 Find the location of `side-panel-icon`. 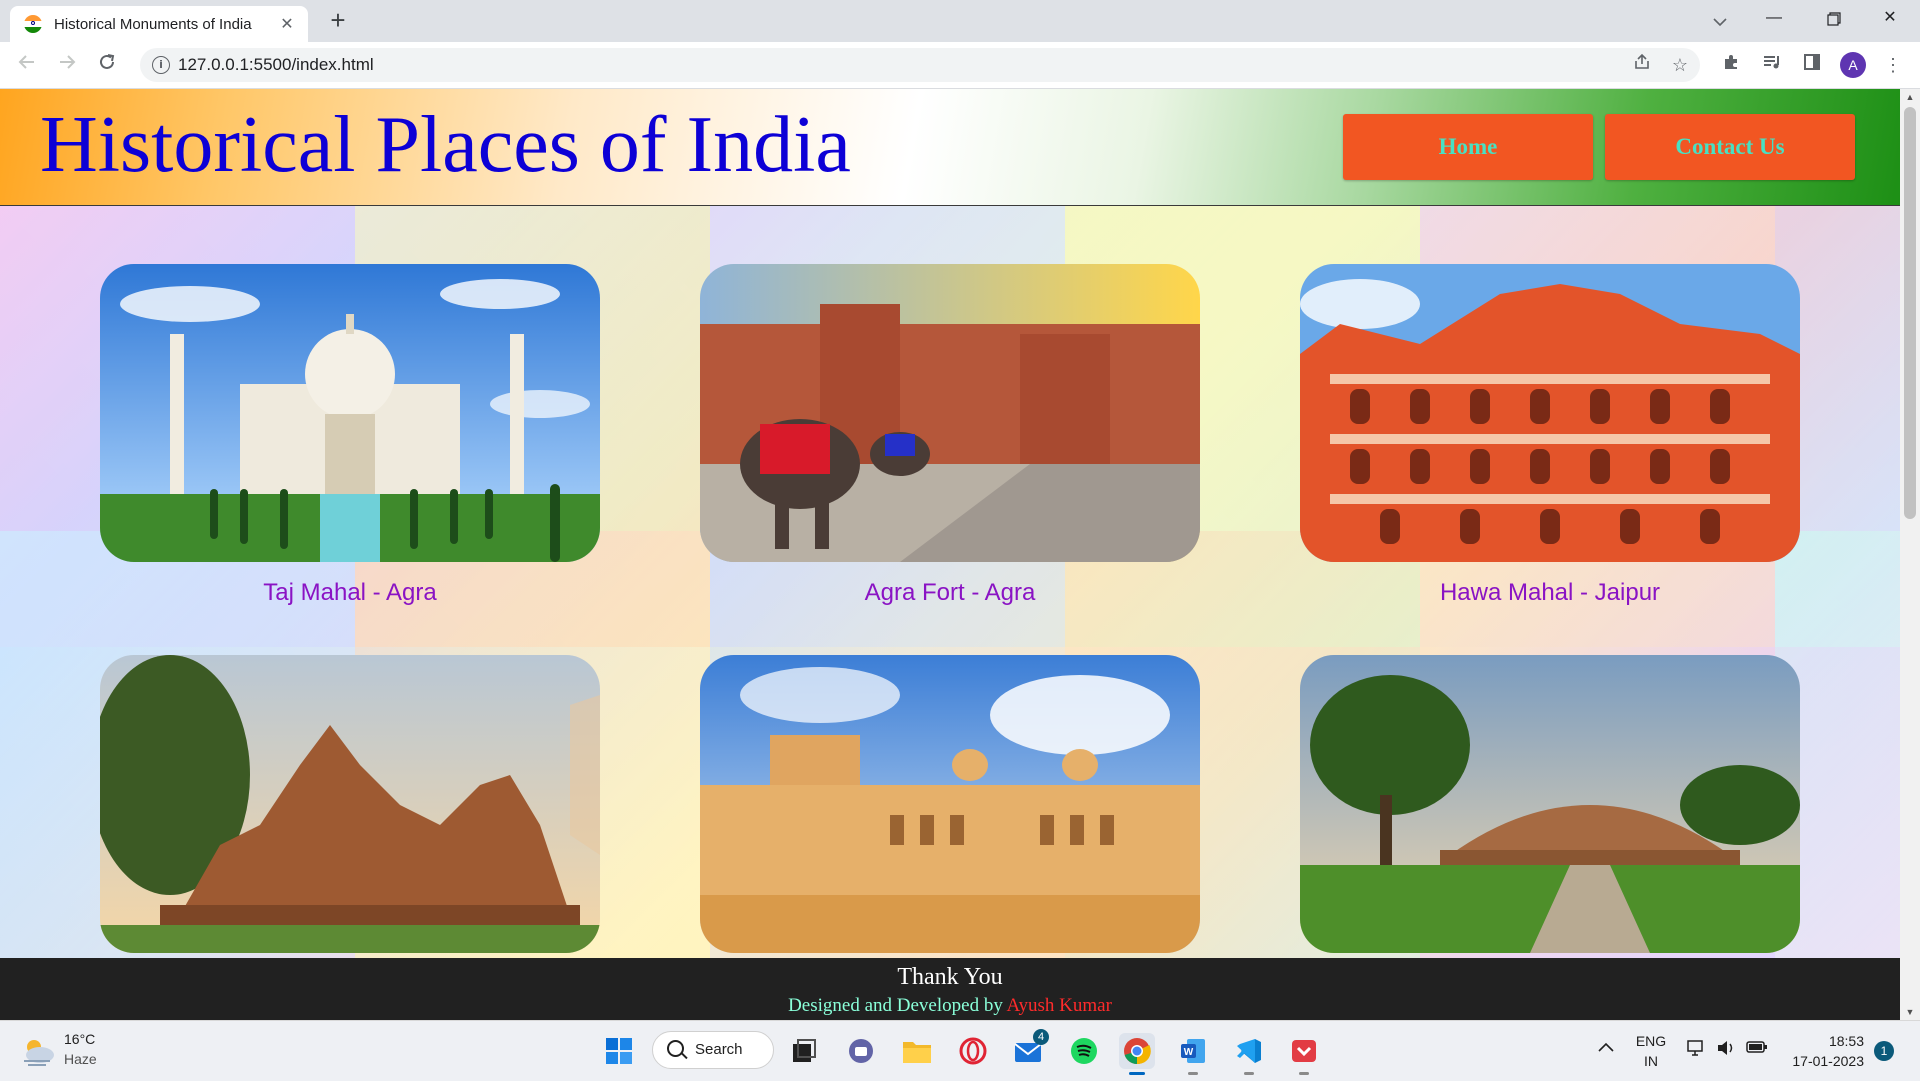

side-panel-icon is located at coordinates (1812, 65).